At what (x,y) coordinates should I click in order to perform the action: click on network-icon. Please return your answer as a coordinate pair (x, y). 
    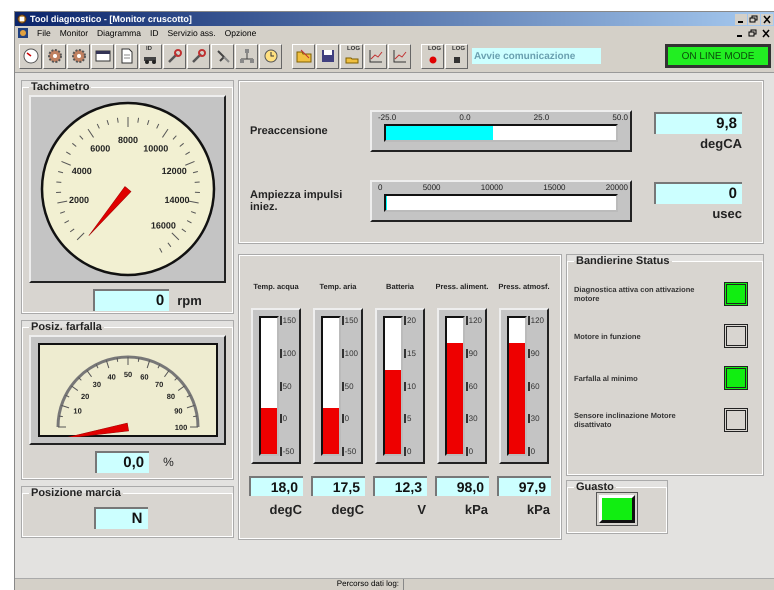
    Looking at the image, I should click on (247, 56).